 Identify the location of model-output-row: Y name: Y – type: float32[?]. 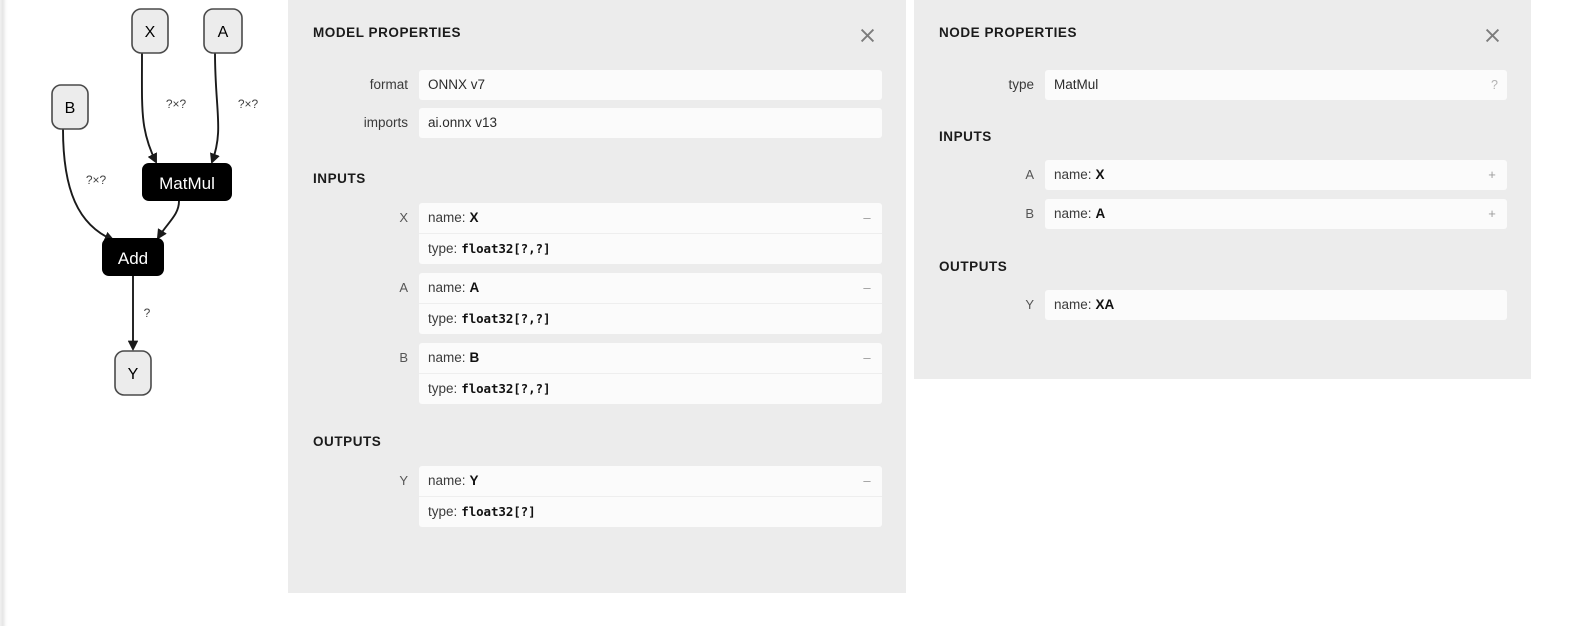
(585, 496).